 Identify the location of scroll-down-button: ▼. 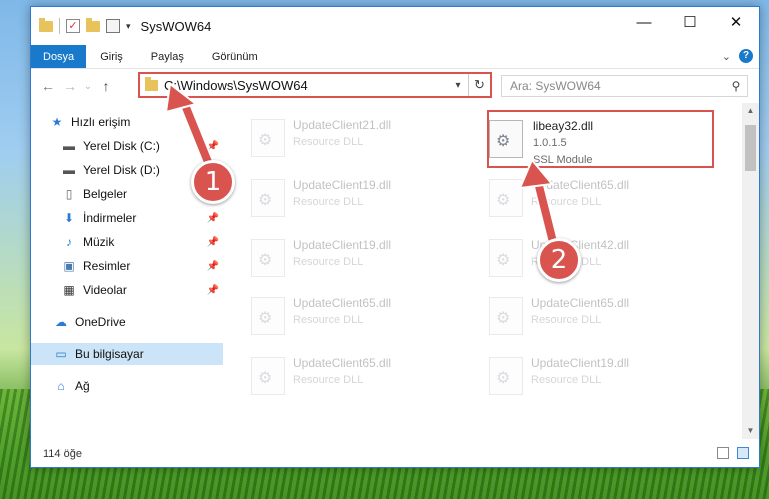
(750, 431).